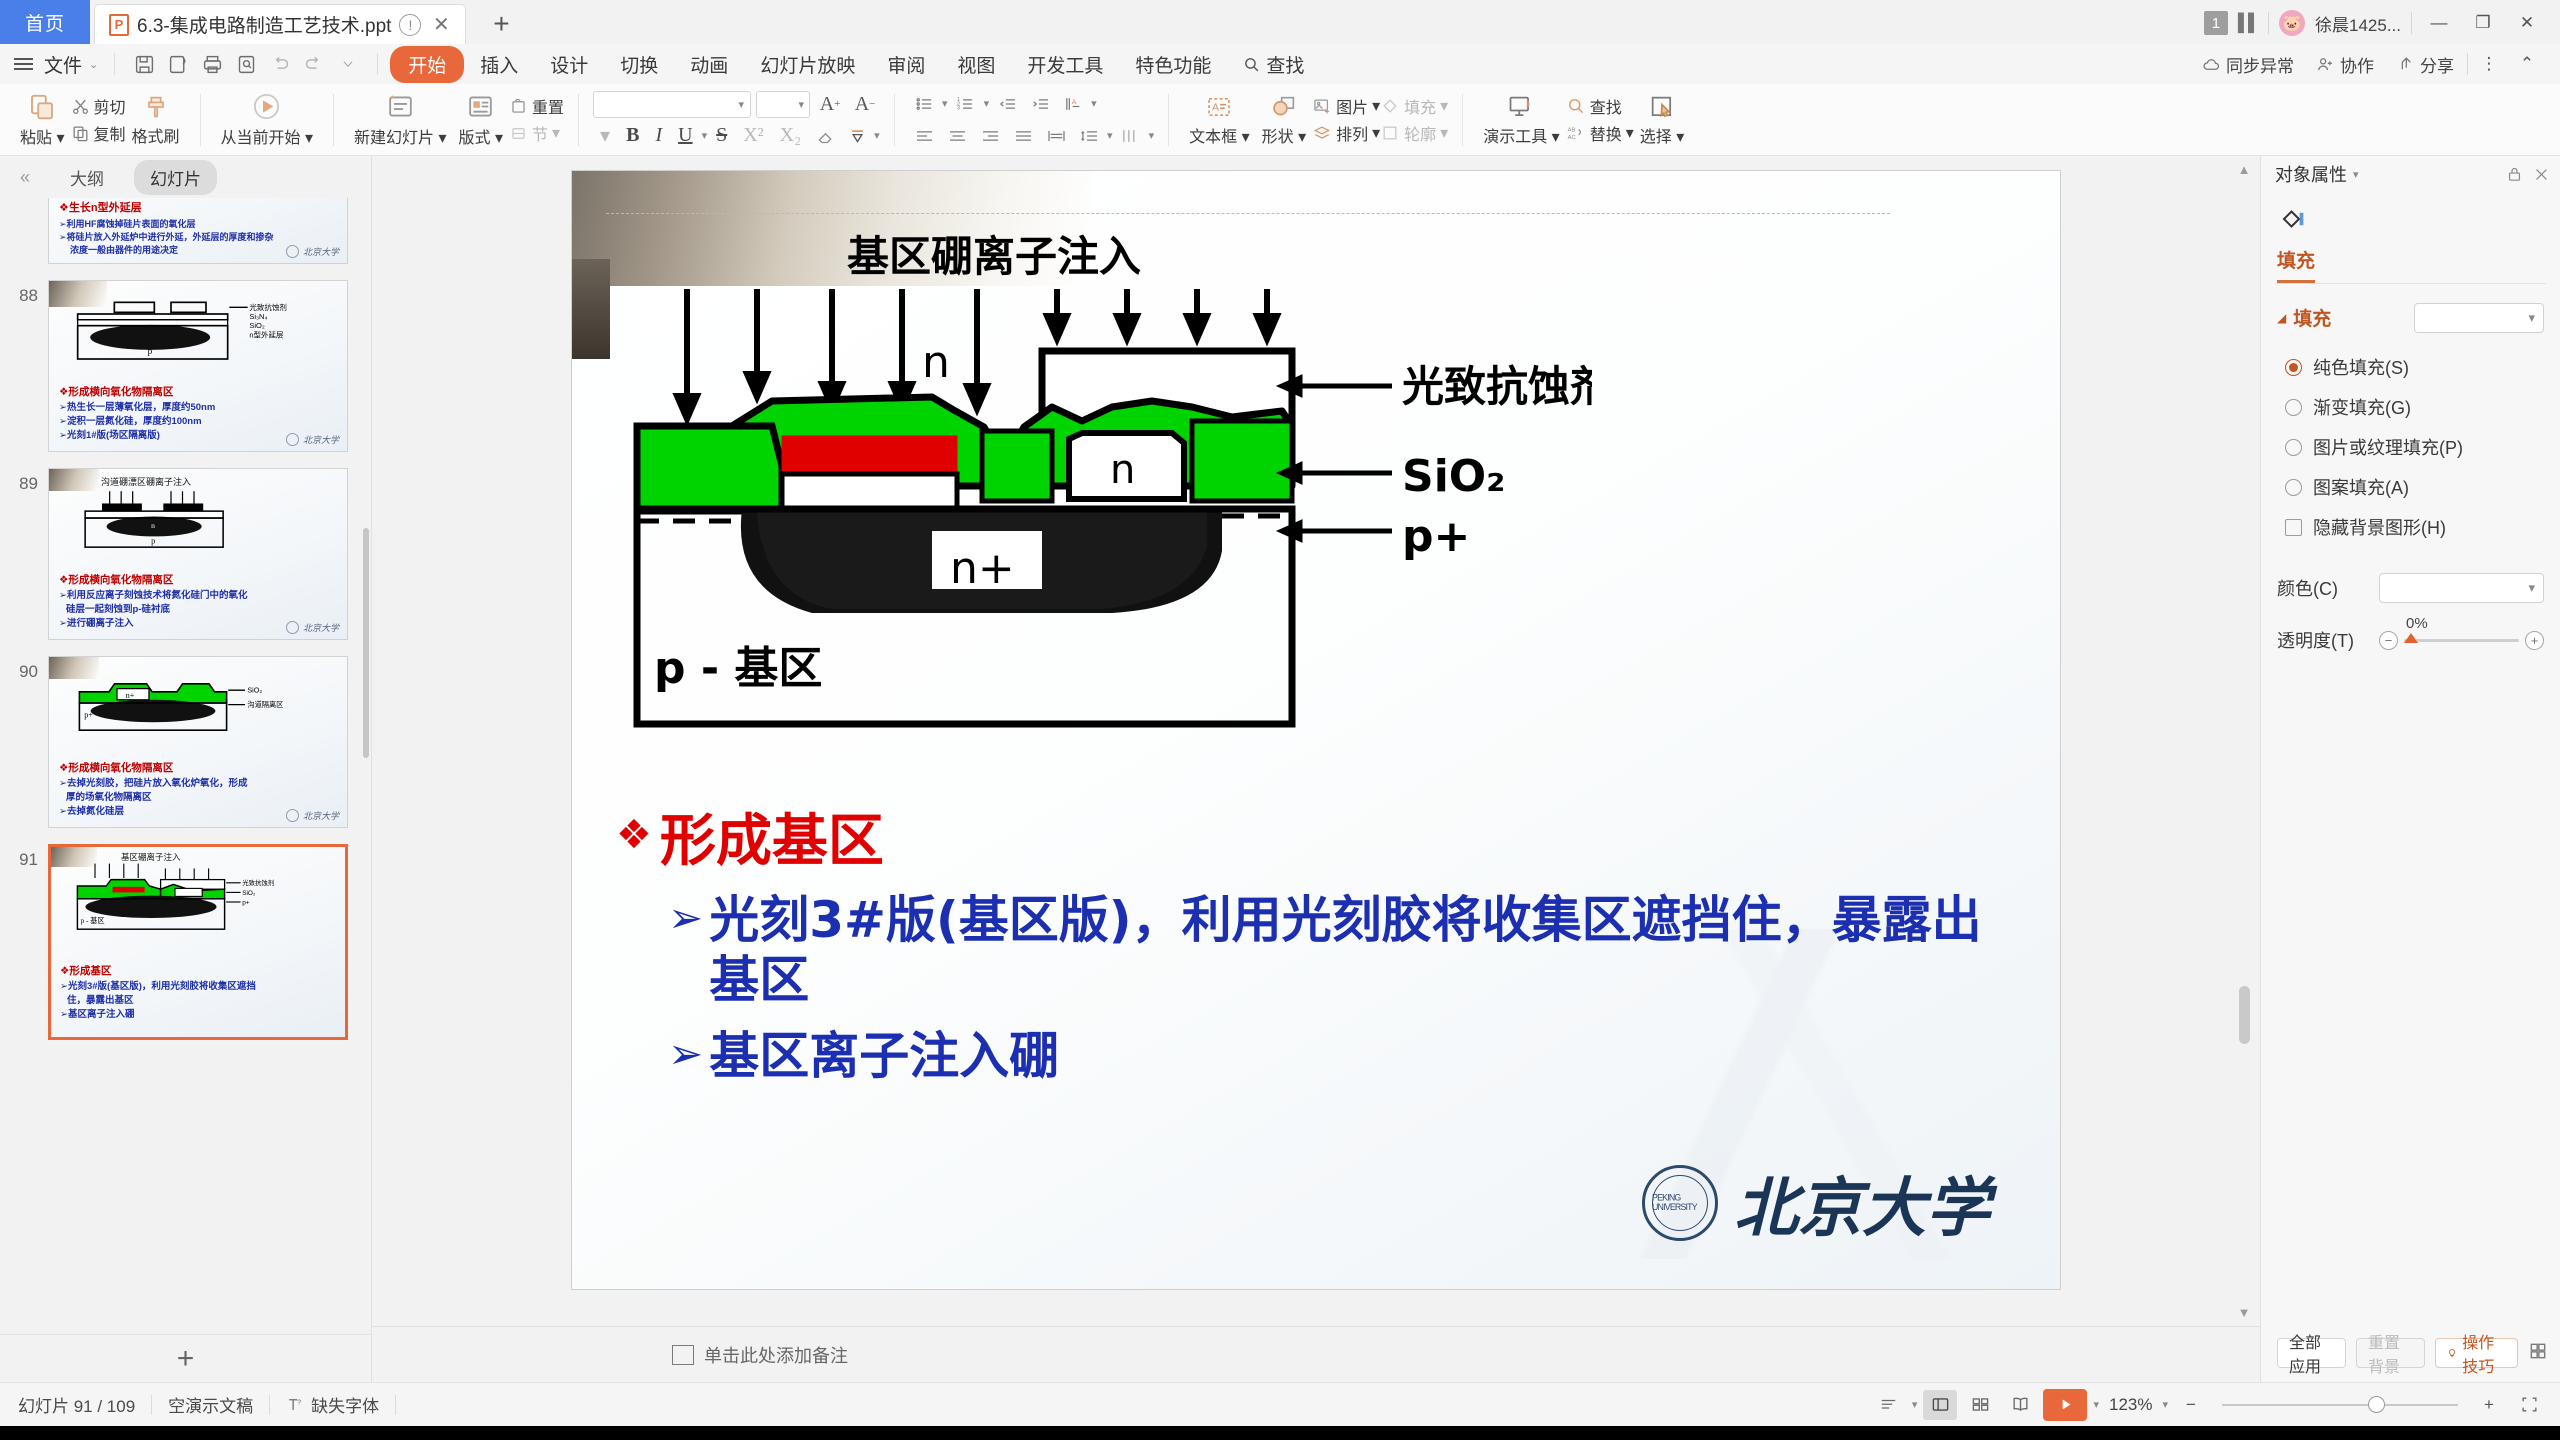 The width and height of the screenshot is (2560, 1440). What do you see at coordinates (144, 64) in the screenshot?
I see `save-icon` at bounding box center [144, 64].